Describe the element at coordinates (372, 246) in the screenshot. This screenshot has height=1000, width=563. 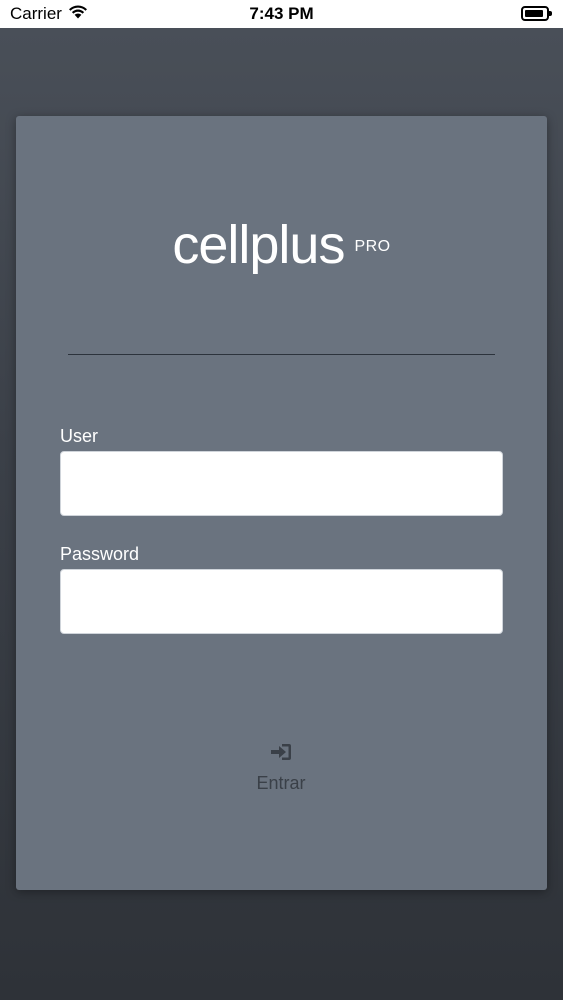
I see `logo-pro-badge: PRO` at that location.